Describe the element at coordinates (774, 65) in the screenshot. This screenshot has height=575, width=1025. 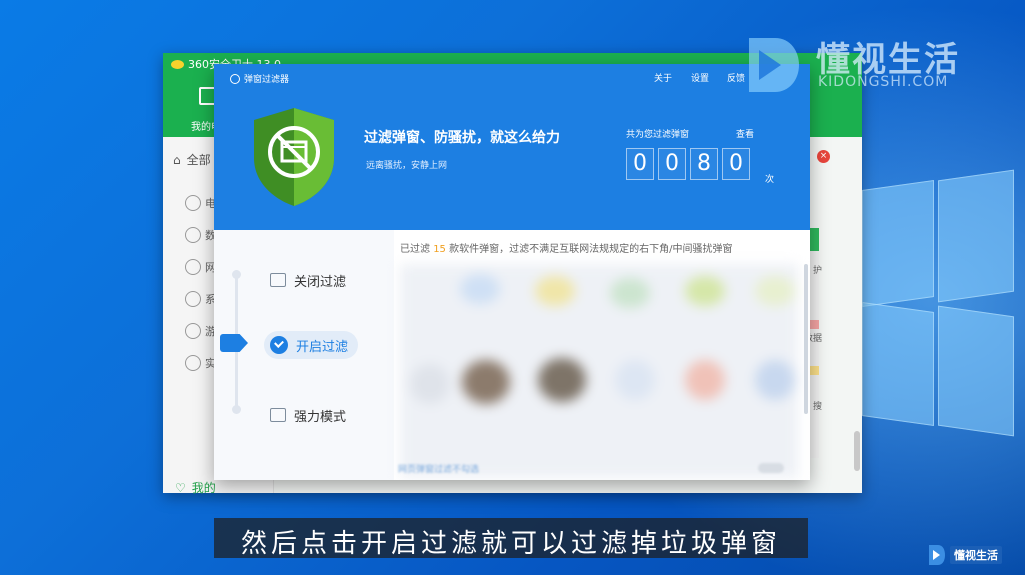
I see `watermark-logo-icon` at that location.